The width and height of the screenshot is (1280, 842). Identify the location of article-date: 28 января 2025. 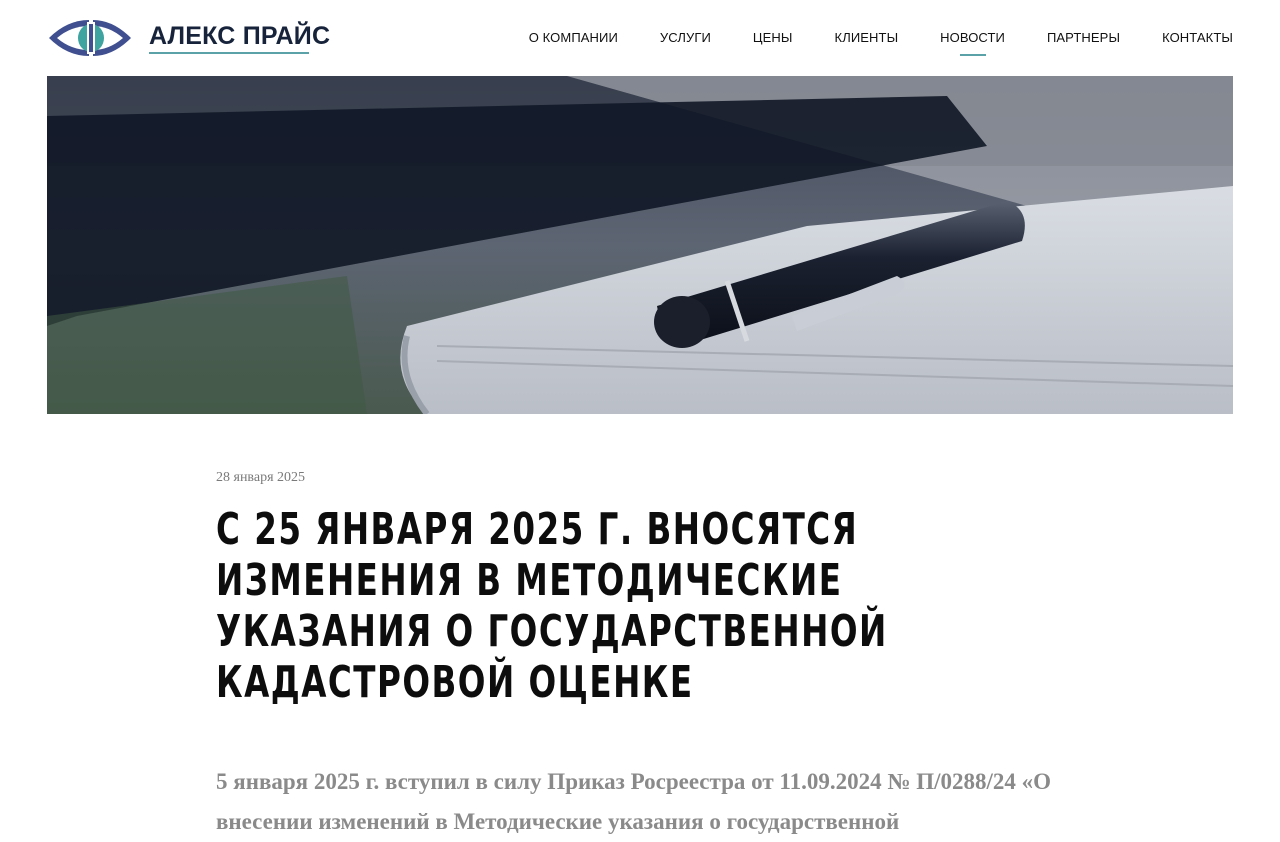
(261, 477).